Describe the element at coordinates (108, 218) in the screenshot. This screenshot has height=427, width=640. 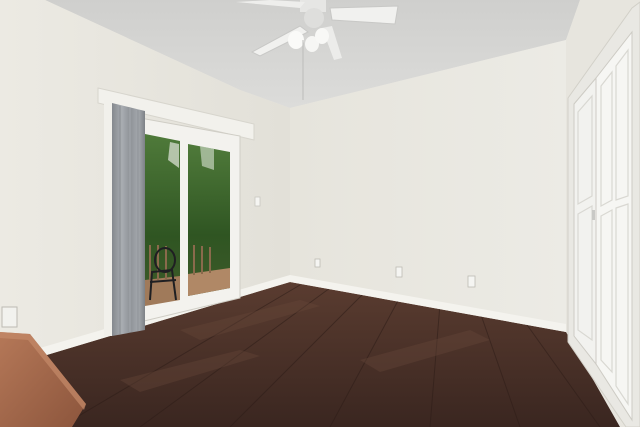
I see `window-trim` at that location.